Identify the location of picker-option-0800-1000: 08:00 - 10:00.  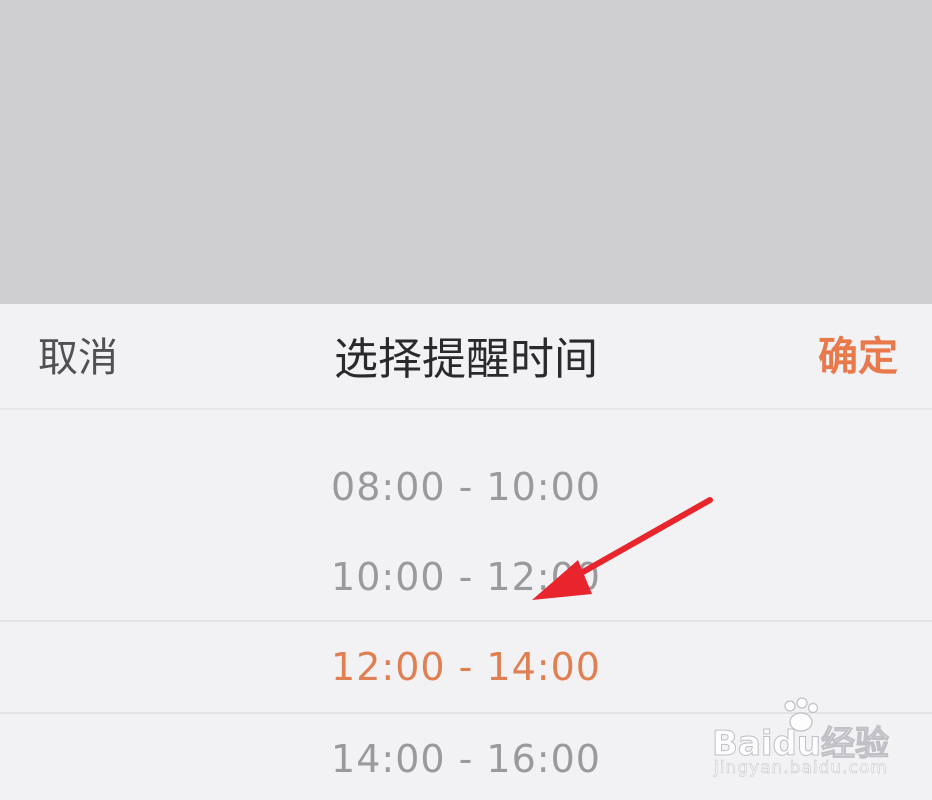
(466, 487).